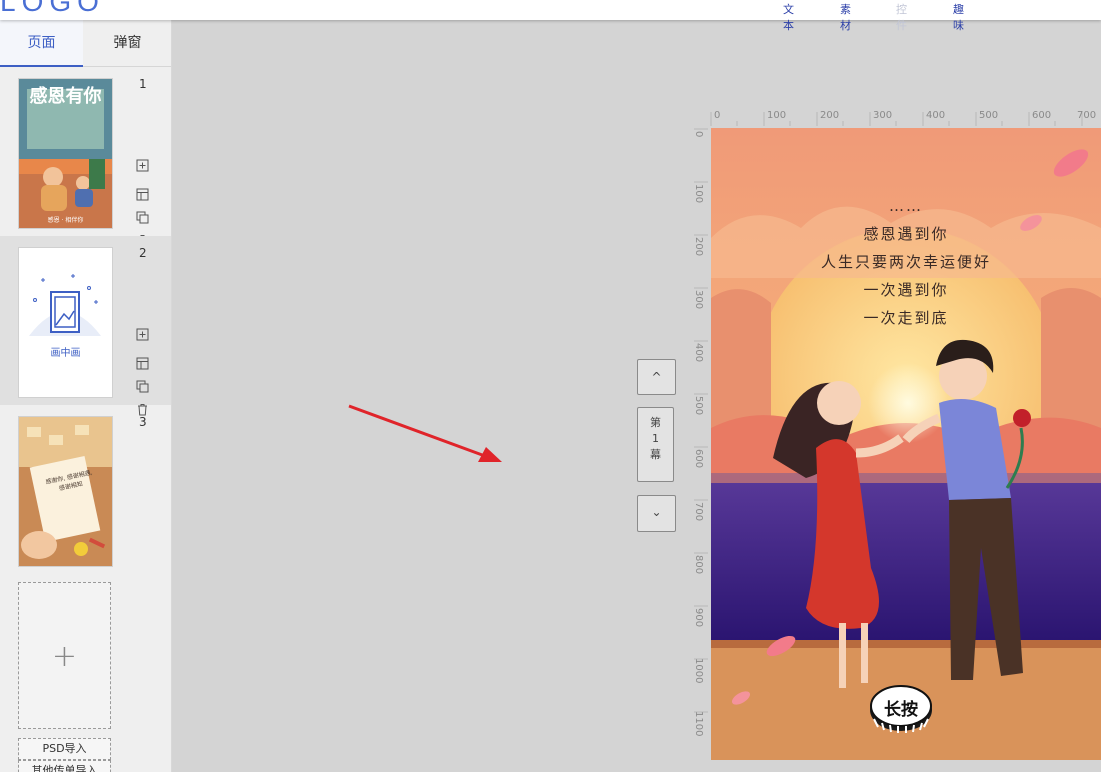 Image resolution: width=1101 pixels, height=772 pixels. I want to click on page-thumbnail-caption: 画中画, so click(65, 353).